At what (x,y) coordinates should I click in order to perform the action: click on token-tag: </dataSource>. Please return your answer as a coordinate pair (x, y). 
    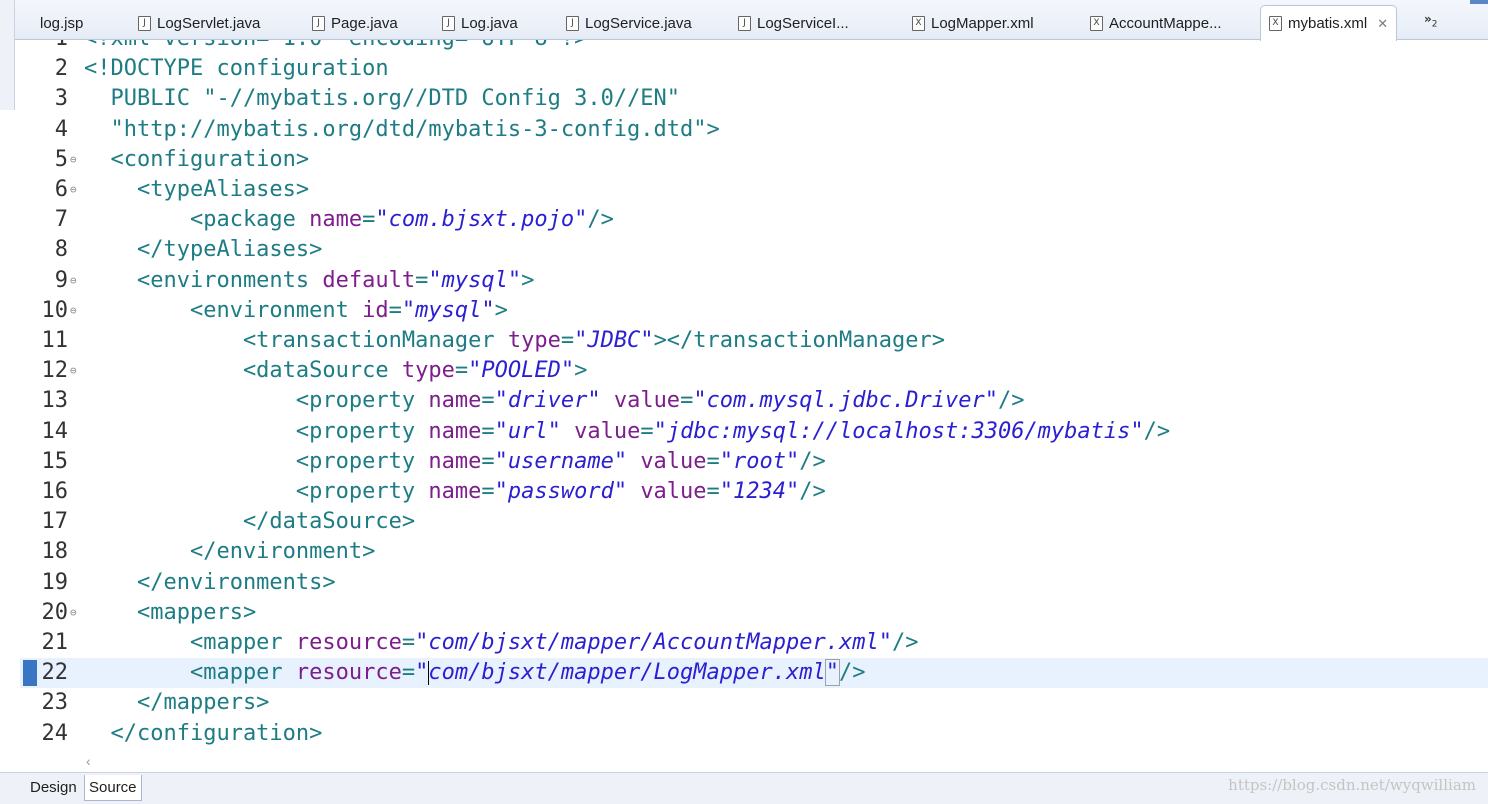
    Looking at the image, I should click on (250, 522).